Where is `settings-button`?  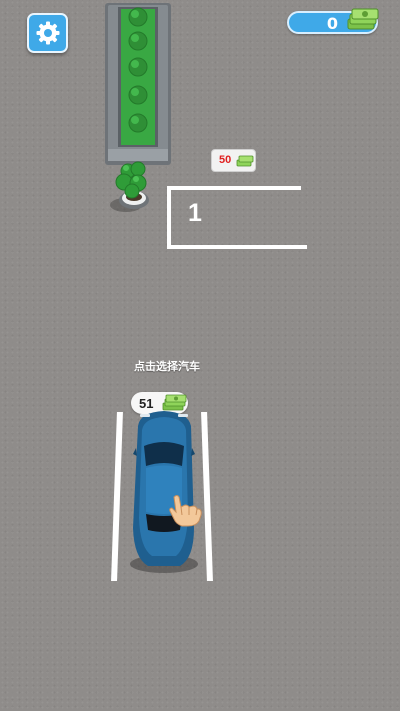 settings-button is located at coordinates (47, 33).